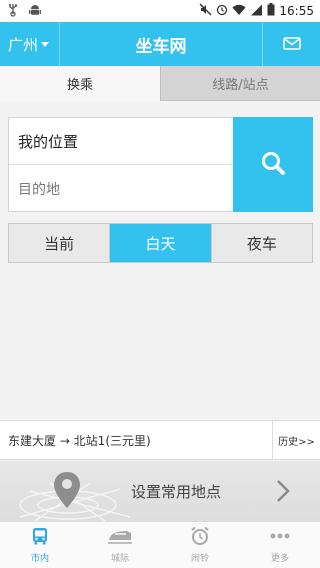 Image resolution: width=320 pixels, height=568 pixels. What do you see at coordinates (271, 11) in the screenshot?
I see `battery-icon` at bounding box center [271, 11].